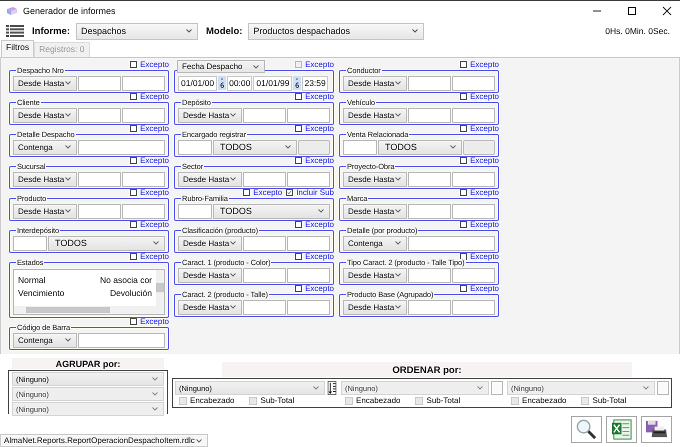  What do you see at coordinates (17, 48) in the screenshot?
I see `tab: Filtros` at bounding box center [17, 48].